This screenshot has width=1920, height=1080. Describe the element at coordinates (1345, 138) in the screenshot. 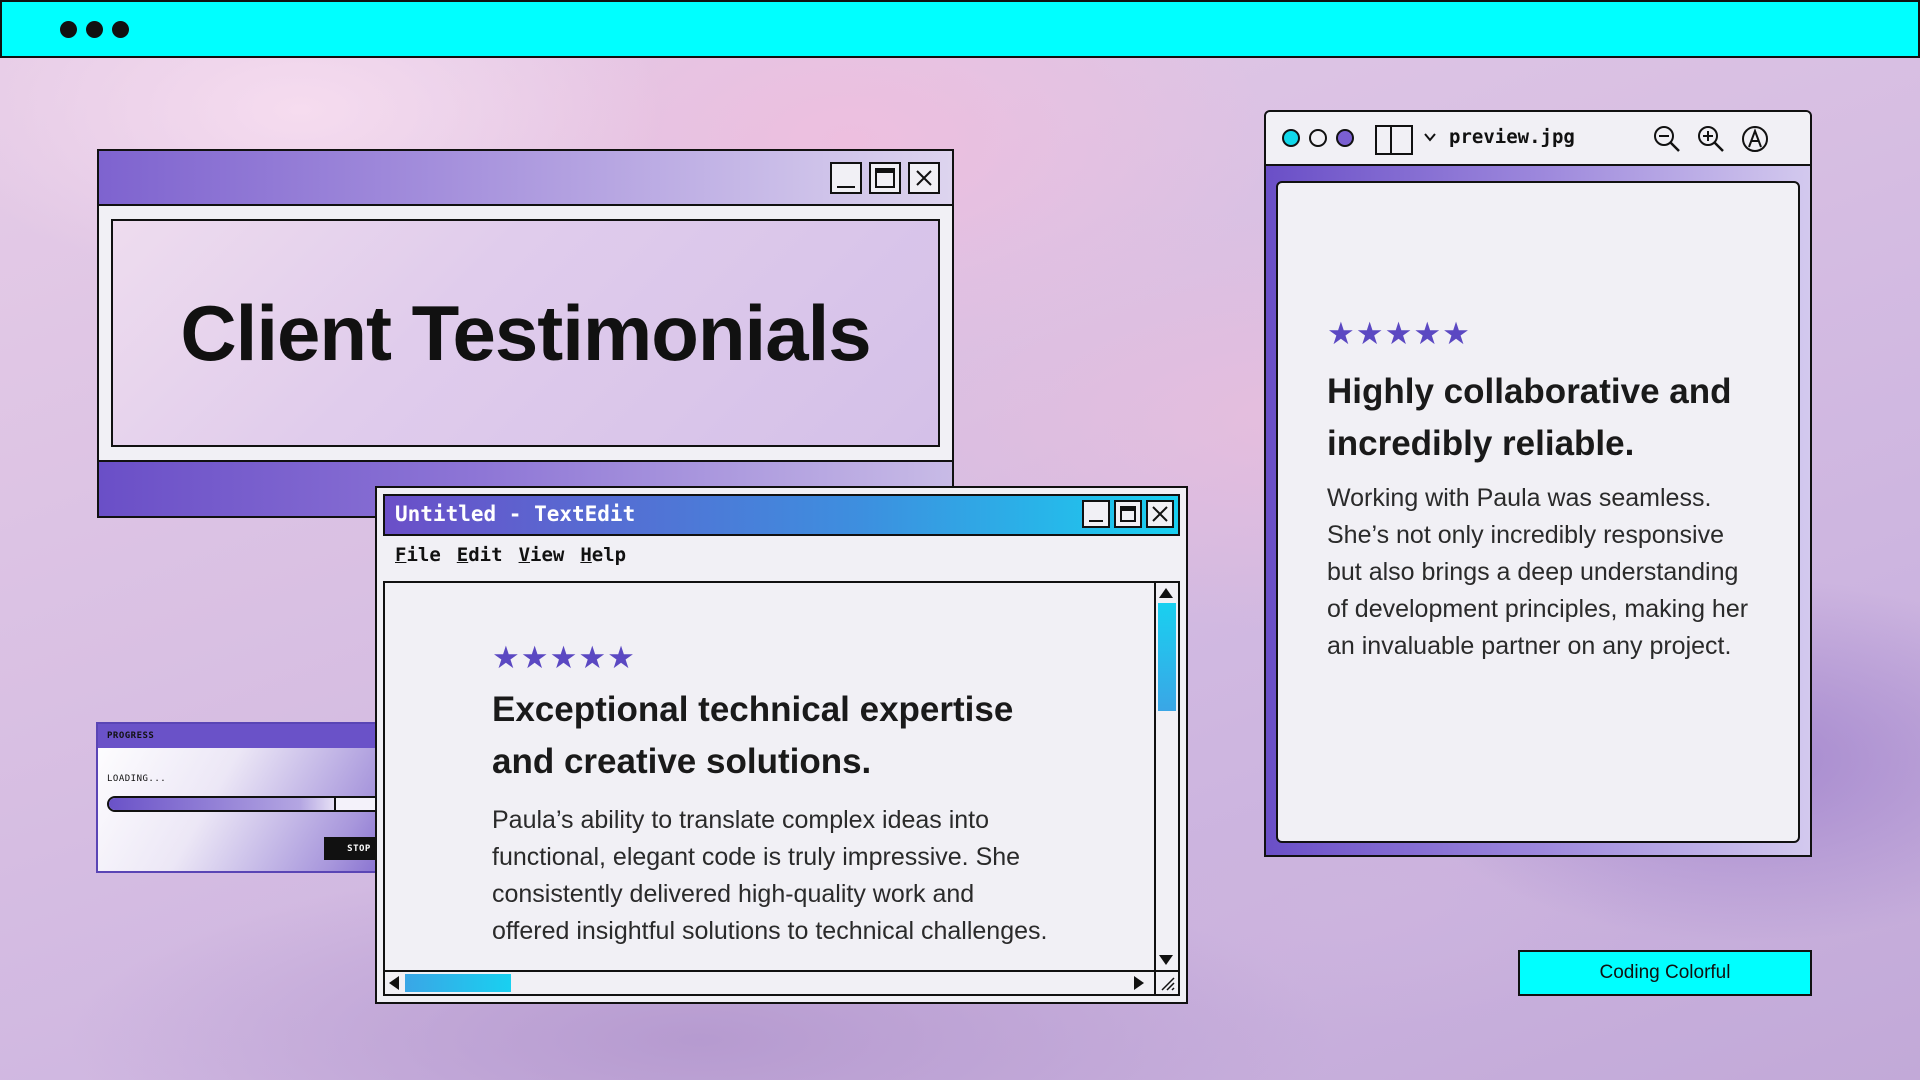

I see `traffic-light-zoom` at that location.